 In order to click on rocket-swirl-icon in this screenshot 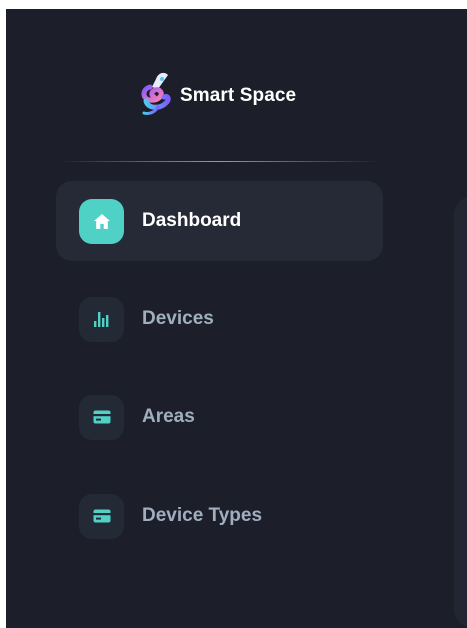, I will do `click(156, 93)`.